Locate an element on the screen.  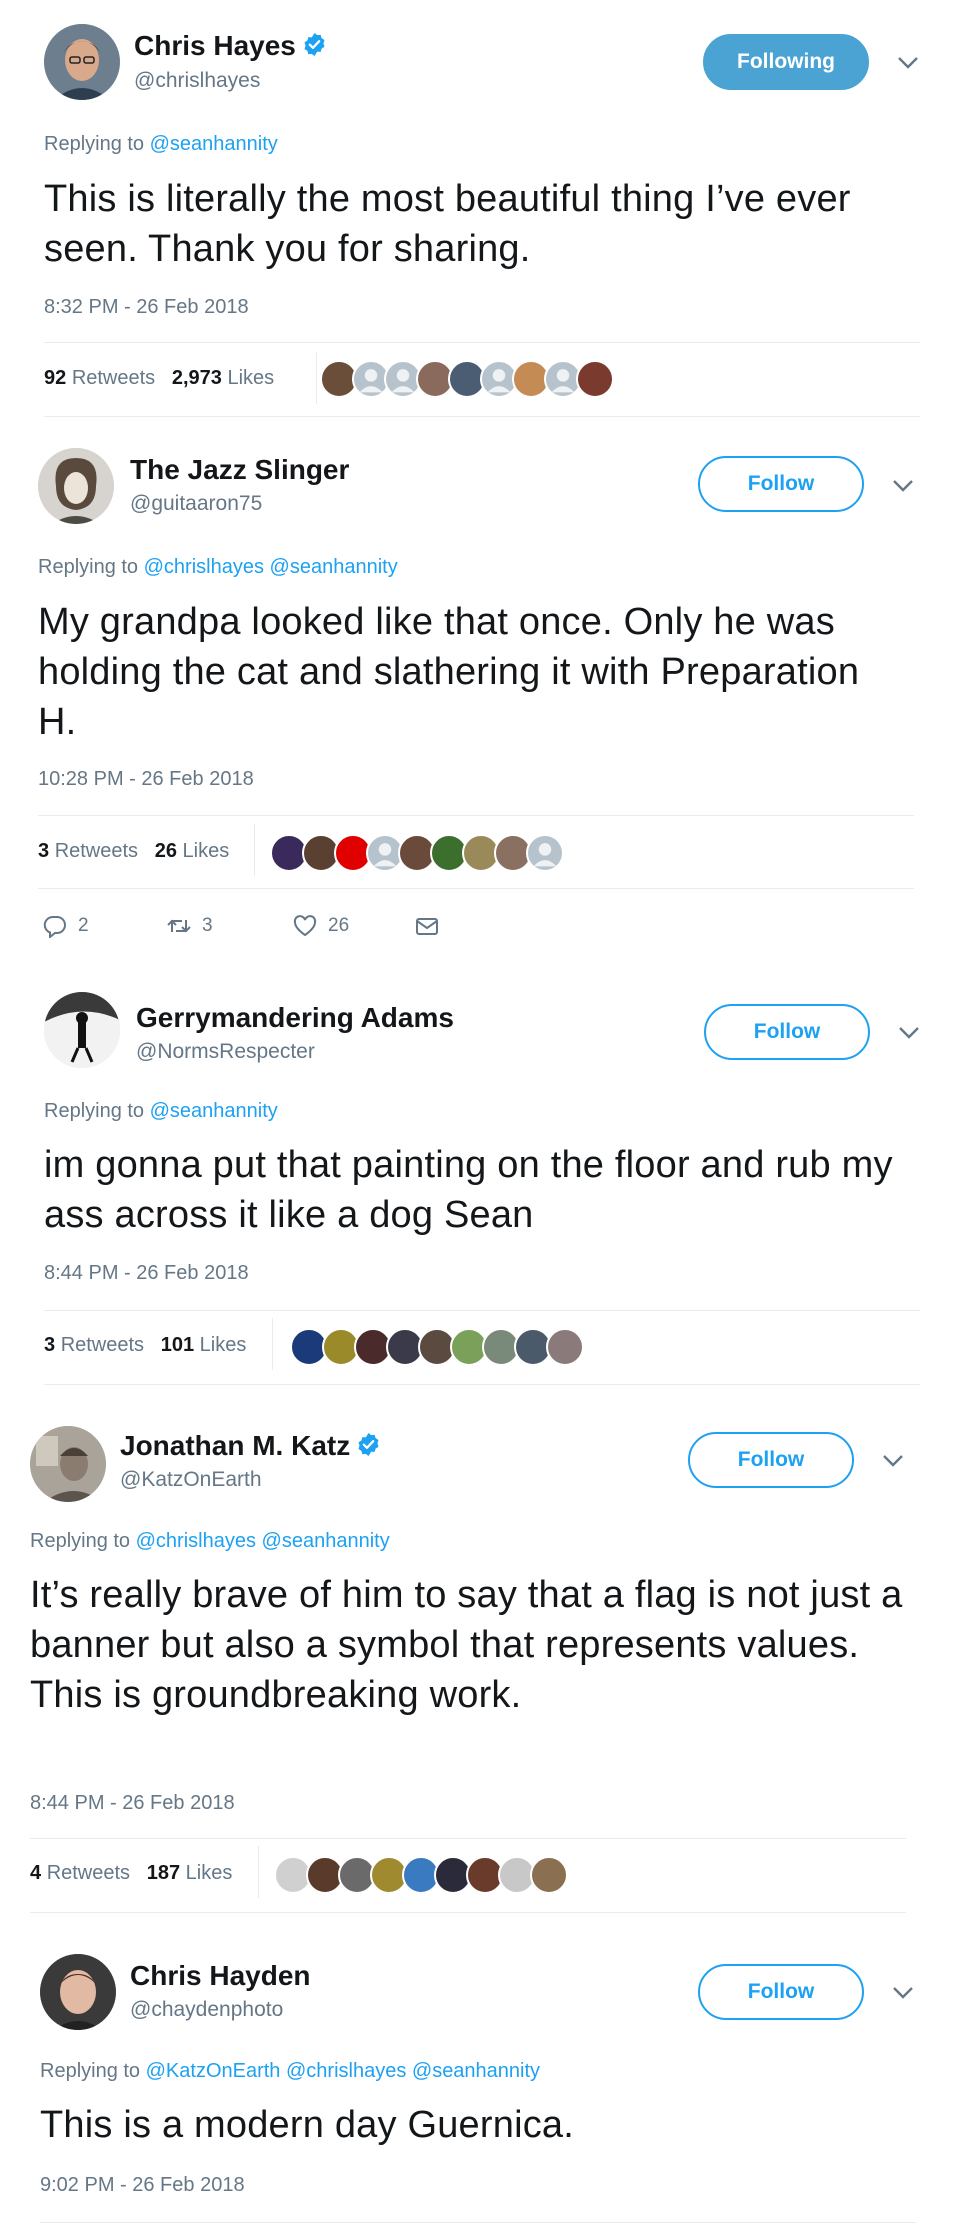
like-icon is located at coordinates (305, 926).